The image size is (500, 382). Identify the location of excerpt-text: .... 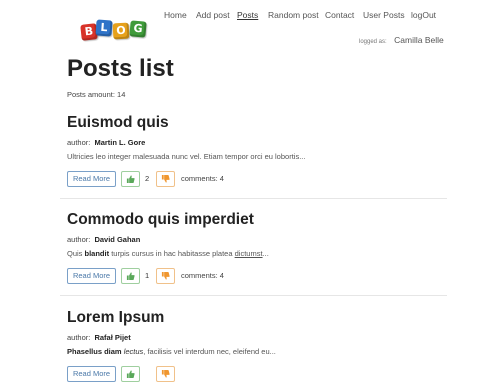
(265, 253).